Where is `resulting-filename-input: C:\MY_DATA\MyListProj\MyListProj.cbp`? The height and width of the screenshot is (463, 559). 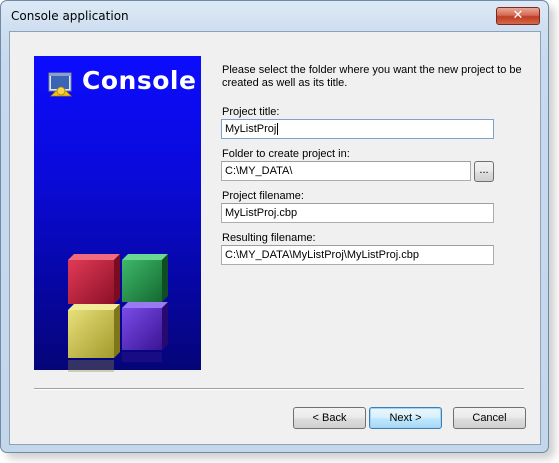 resulting-filename-input: C:\MY_DATA\MyListProj\MyListProj.cbp is located at coordinates (357, 255).